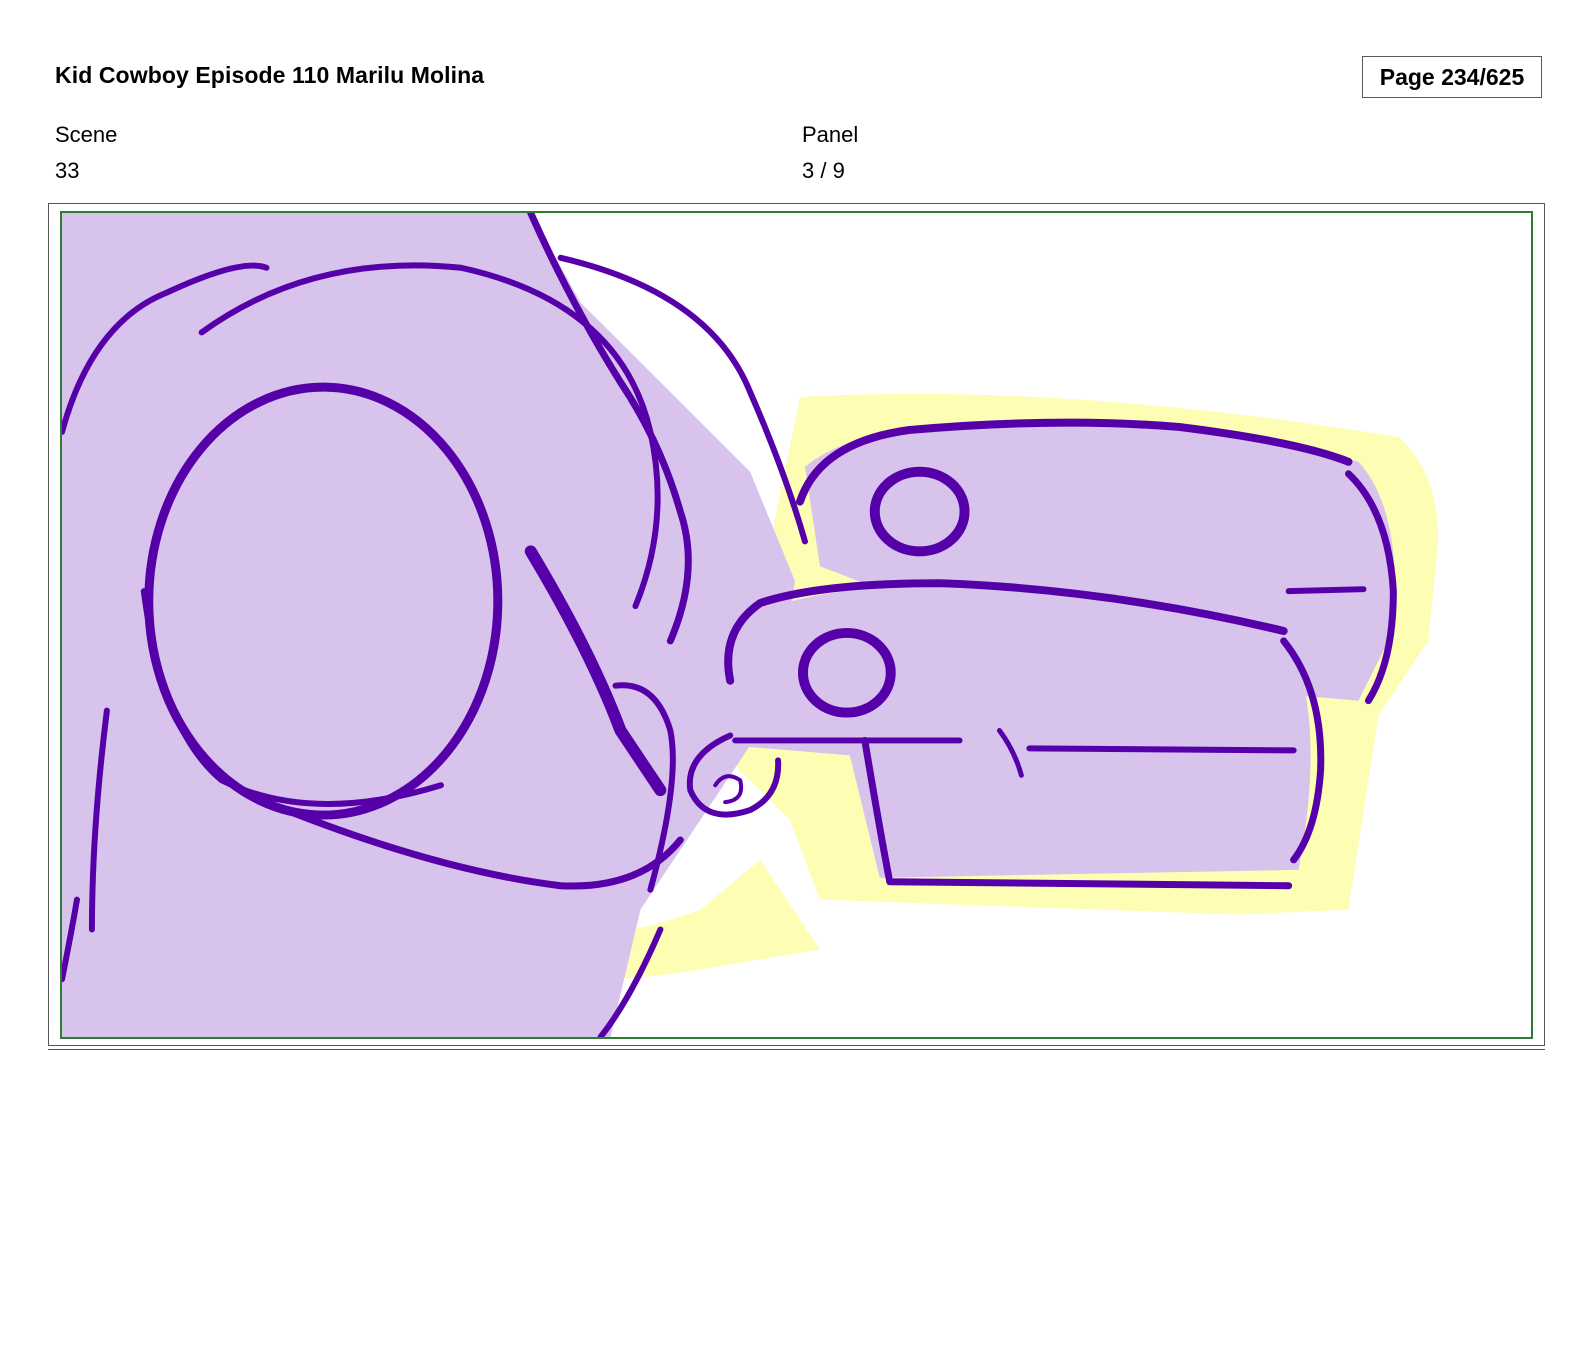 The image size is (1582, 1350). Describe the element at coordinates (823, 170) in the screenshot. I see `panel-value: 3 / 9` at that location.